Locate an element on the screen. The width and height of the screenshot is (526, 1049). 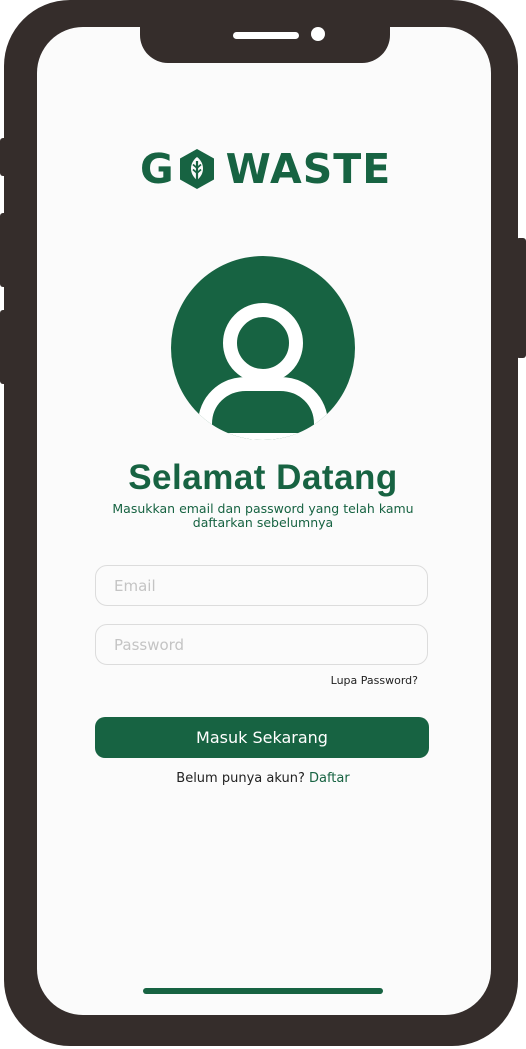
app-logo: G WASTE is located at coordinates (265, 169).